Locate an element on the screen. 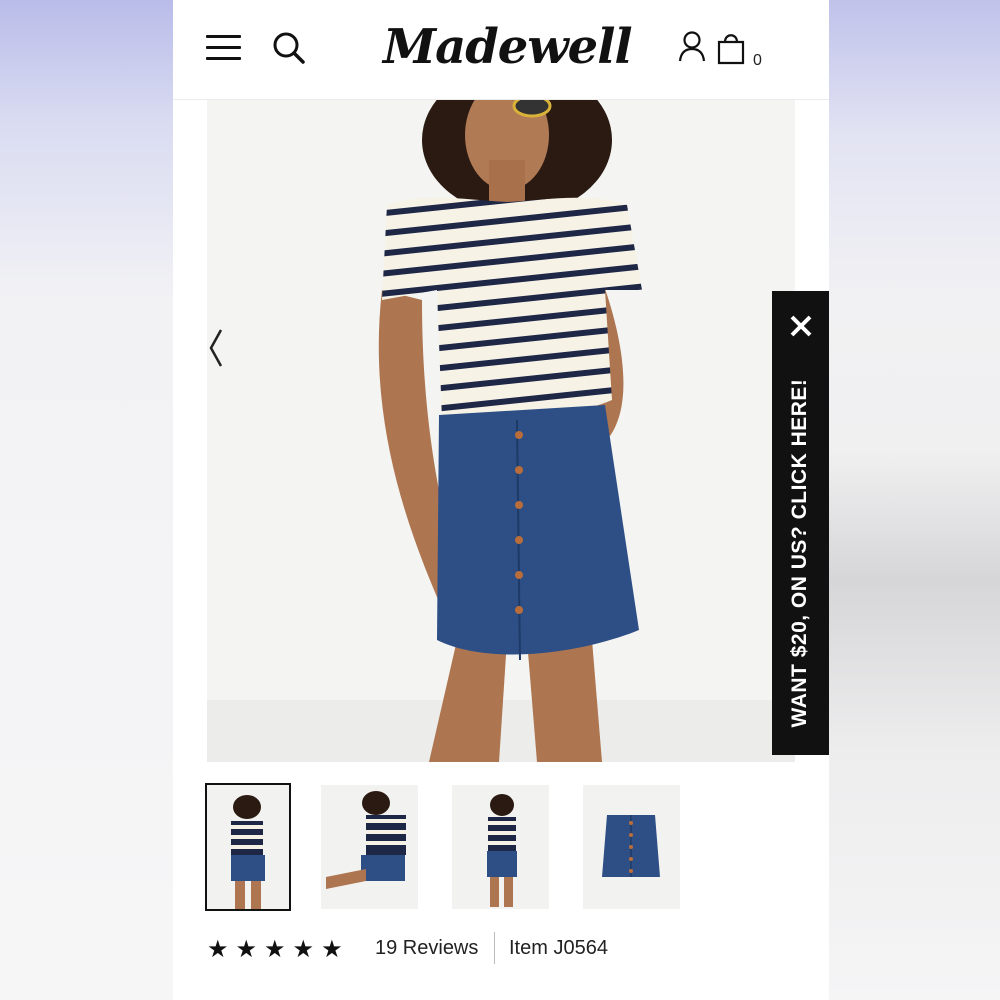 The width and height of the screenshot is (1000, 1000). promo-banner: WANT $20, ON US? CLICK HERE! is located at coordinates (800, 523).